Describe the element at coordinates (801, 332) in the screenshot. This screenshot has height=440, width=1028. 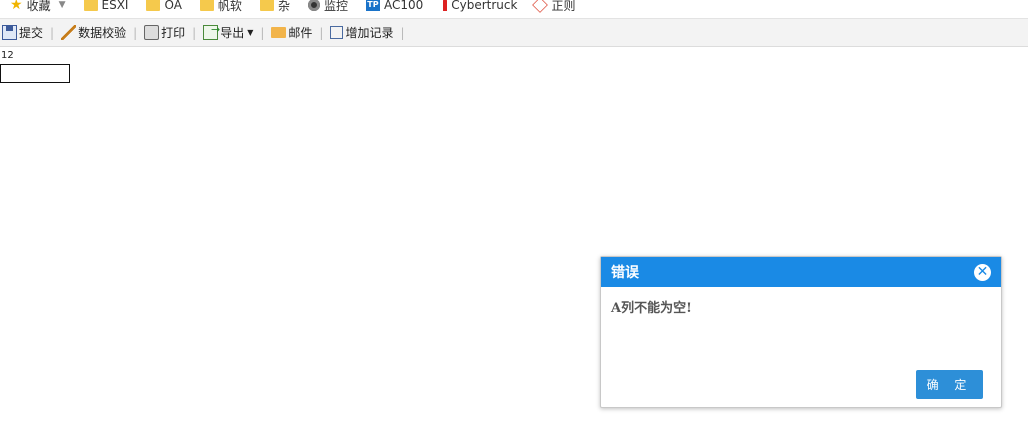
I see `error-dialog: 错误 ✕ A列不能为空! 确 定` at that location.